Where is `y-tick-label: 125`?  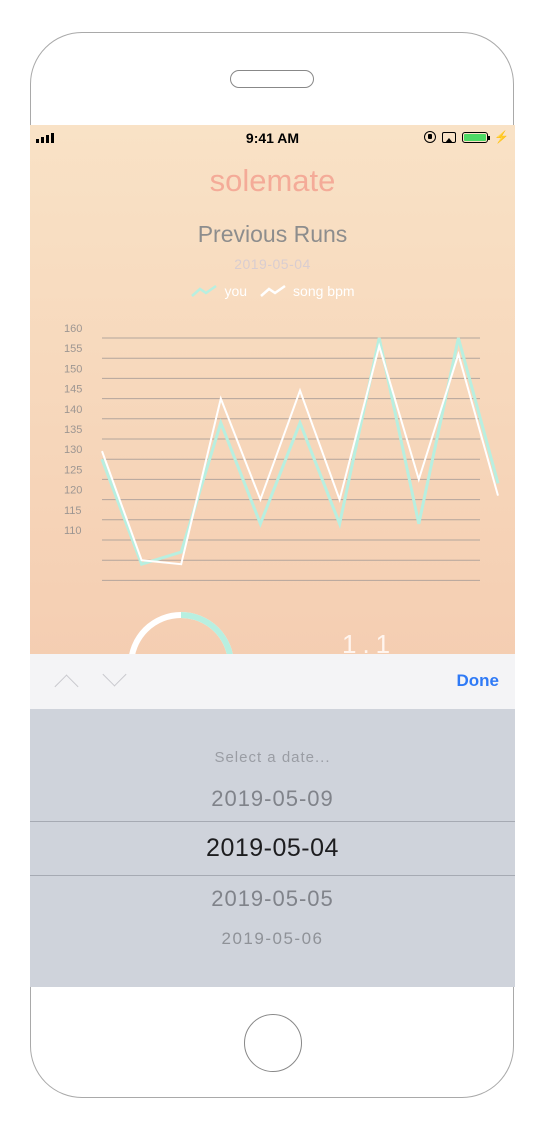
y-tick-label: 125 is located at coordinates (73, 470).